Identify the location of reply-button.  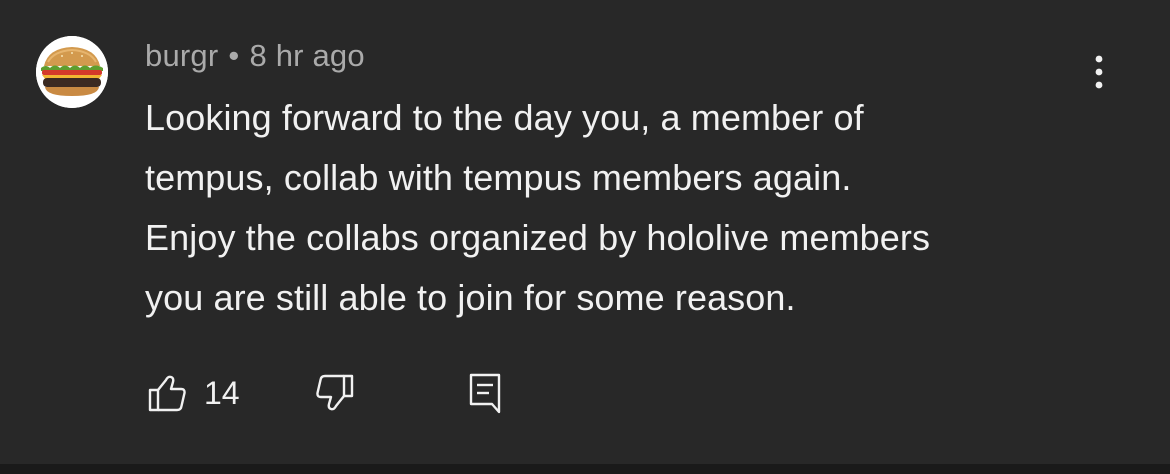
(486, 395).